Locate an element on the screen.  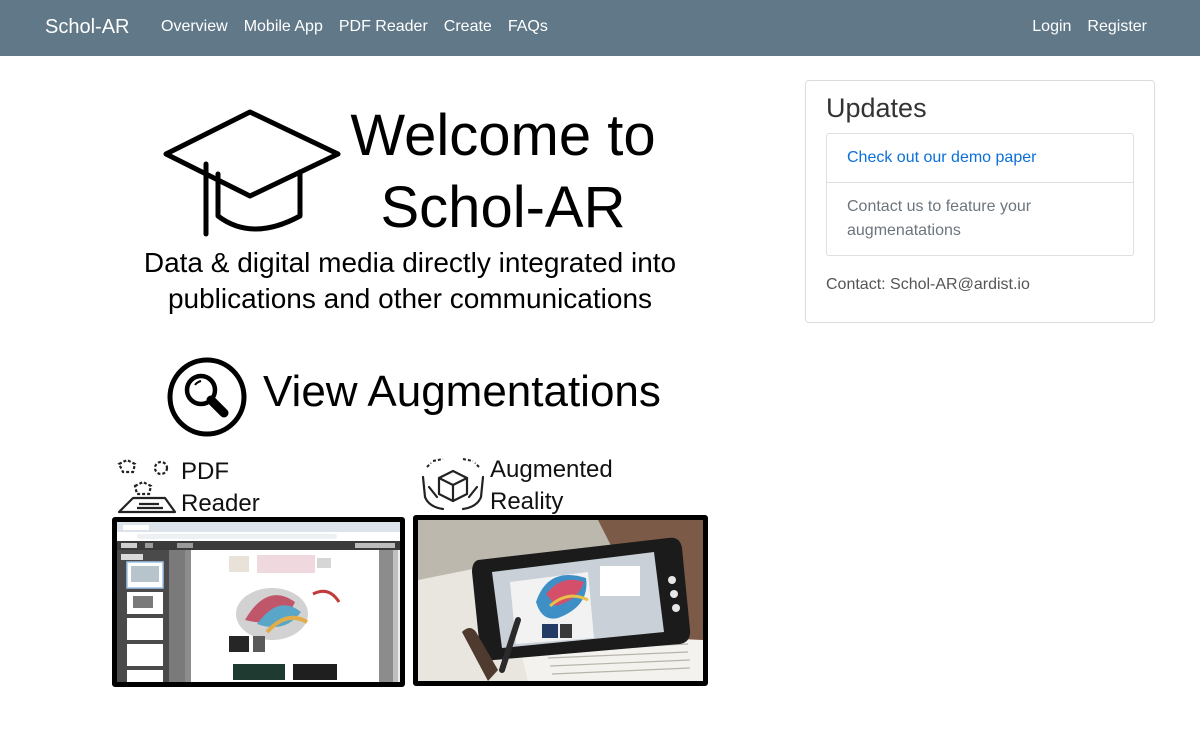
pdf-label-line-2: Reader is located at coordinates (220, 503).